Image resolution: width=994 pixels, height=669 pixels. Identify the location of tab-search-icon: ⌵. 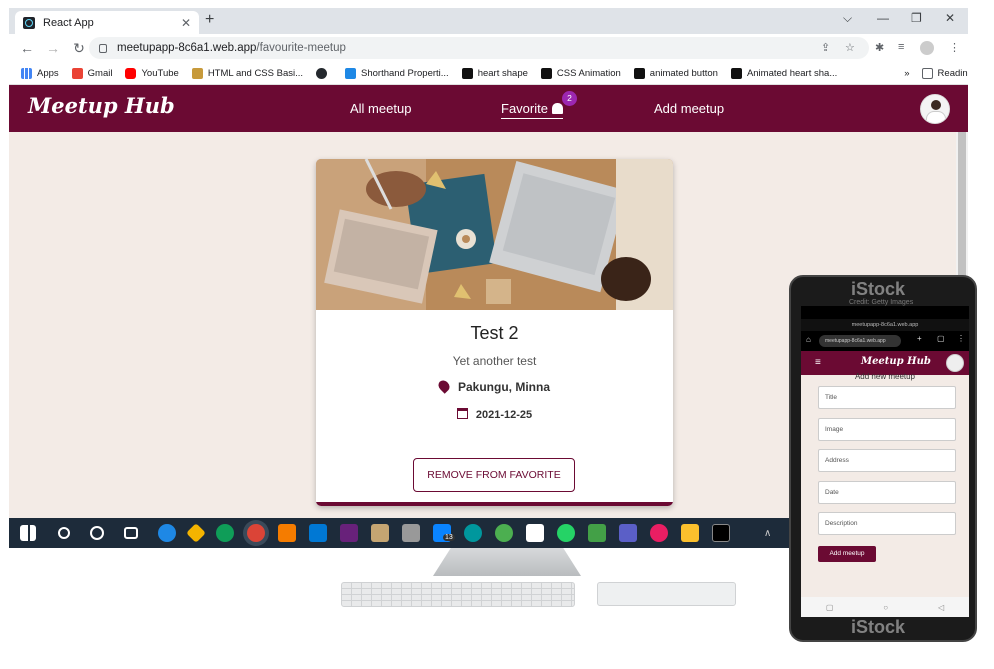
(847, 18).